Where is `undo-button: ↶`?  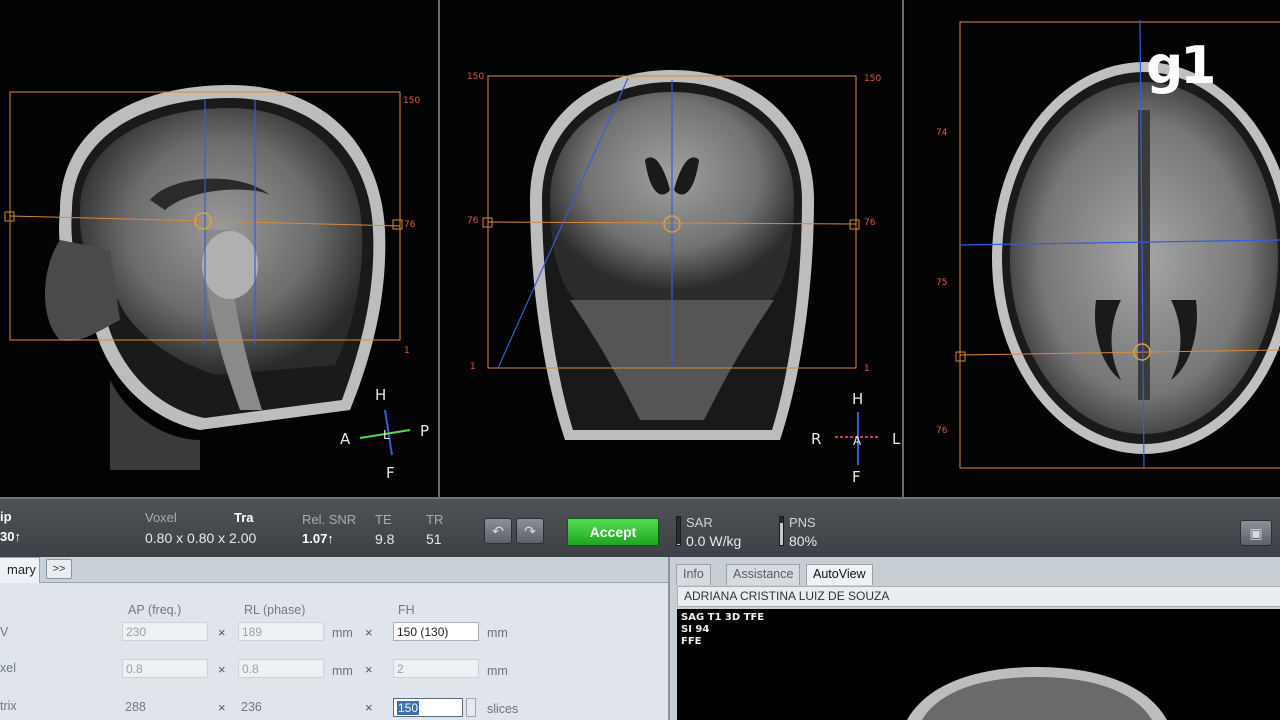 undo-button: ↶ is located at coordinates (498, 531).